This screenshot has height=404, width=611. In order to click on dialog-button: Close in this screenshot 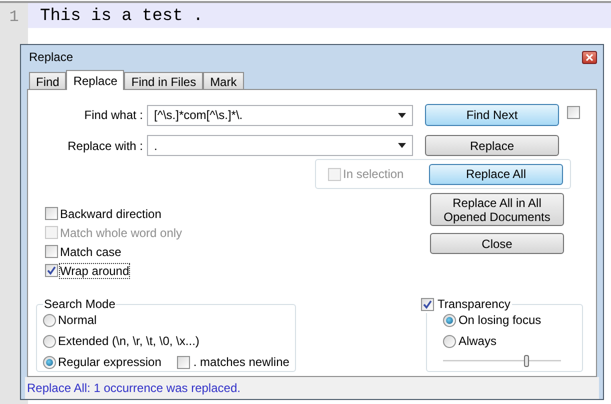, I will do `click(497, 243)`.